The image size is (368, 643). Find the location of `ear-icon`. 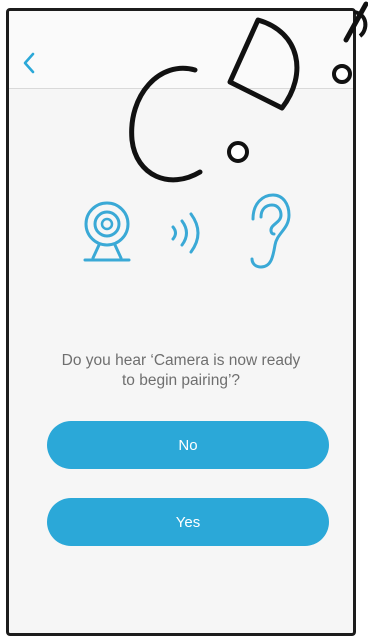

ear-icon is located at coordinates (270, 231).